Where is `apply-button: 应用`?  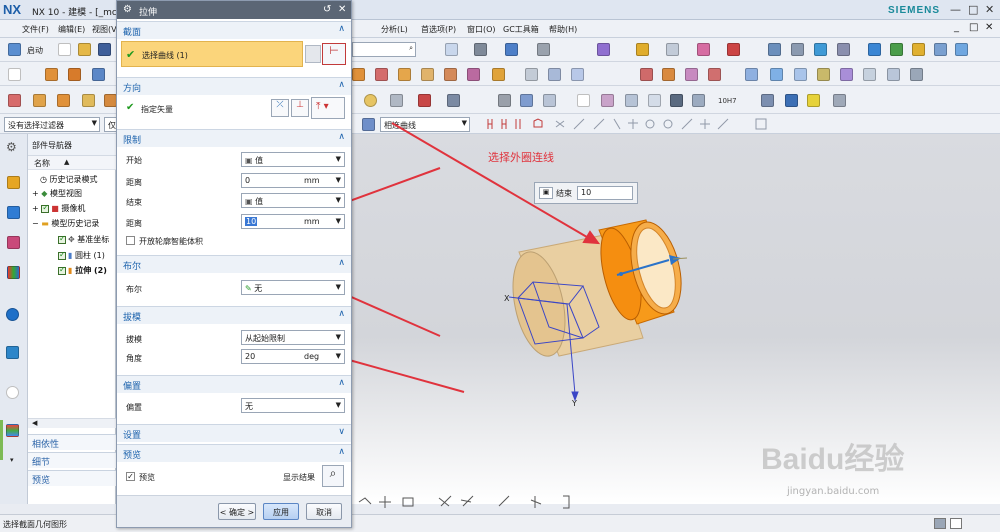 apply-button: 应用 is located at coordinates (281, 511).